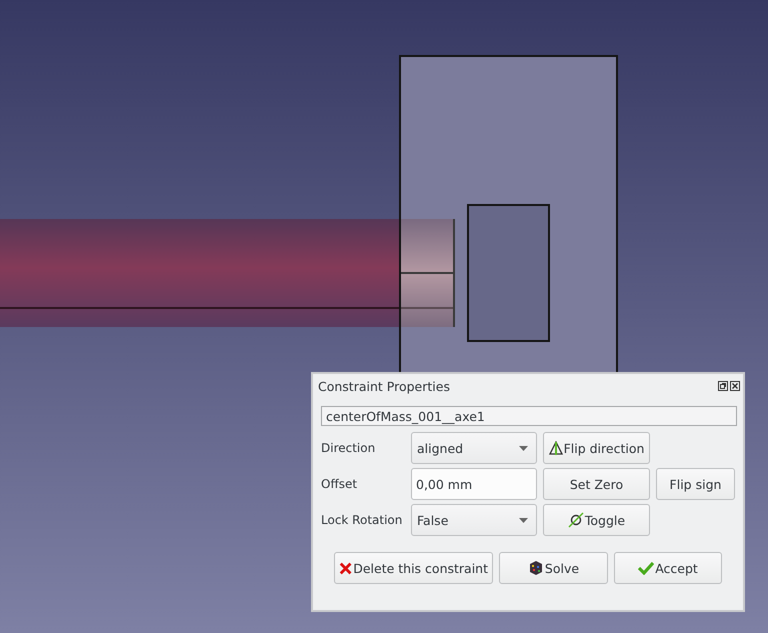 The image size is (768, 633). I want to click on action-button: Solve, so click(553, 568).